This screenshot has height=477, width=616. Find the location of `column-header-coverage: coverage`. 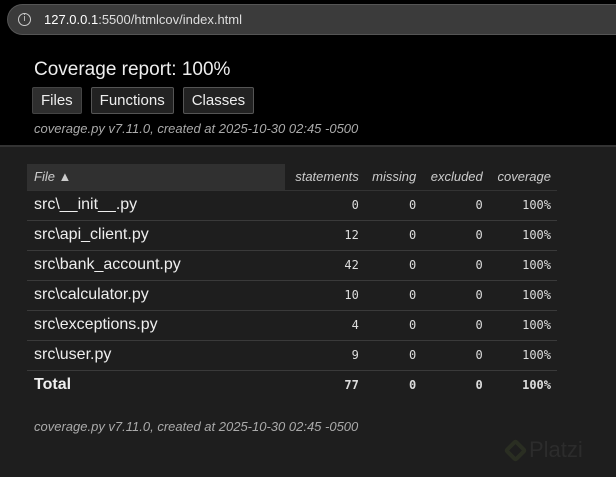

column-header-coverage: coverage is located at coordinates (522, 177).